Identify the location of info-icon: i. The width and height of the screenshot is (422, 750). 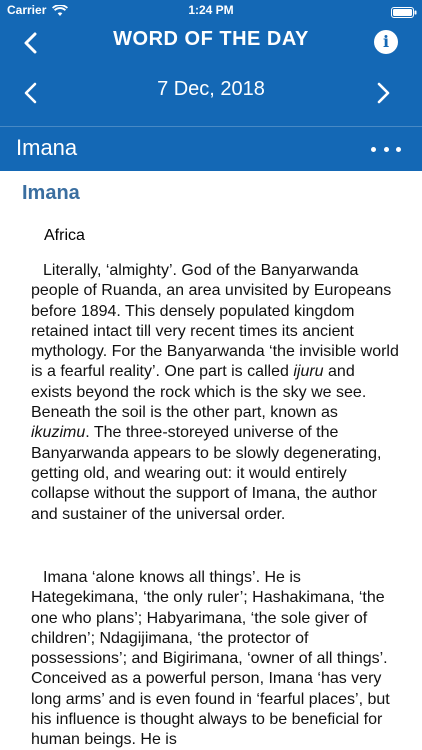
(386, 41).